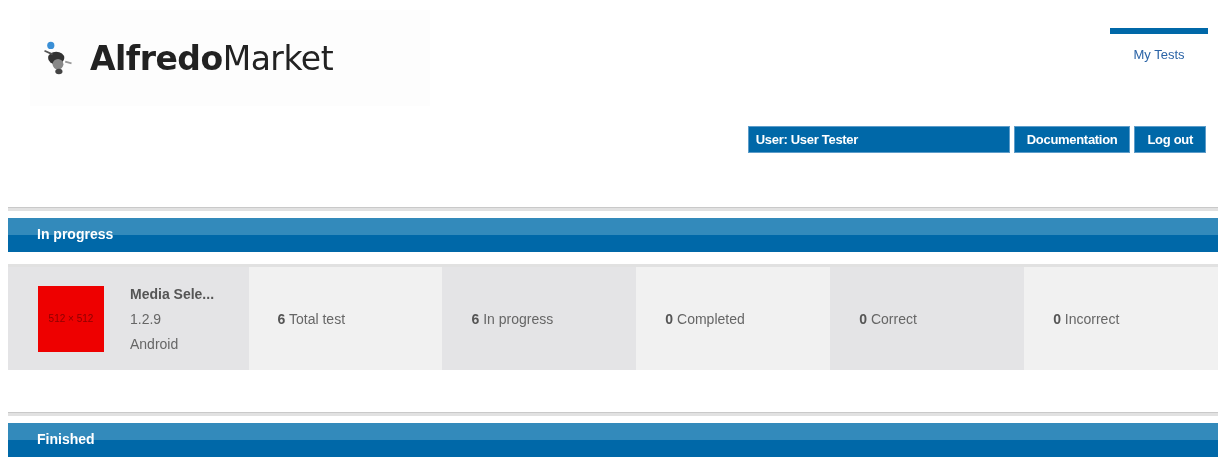  What do you see at coordinates (613, 235) in the screenshot?
I see `section-header: In progress` at bounding box center [613, 235].